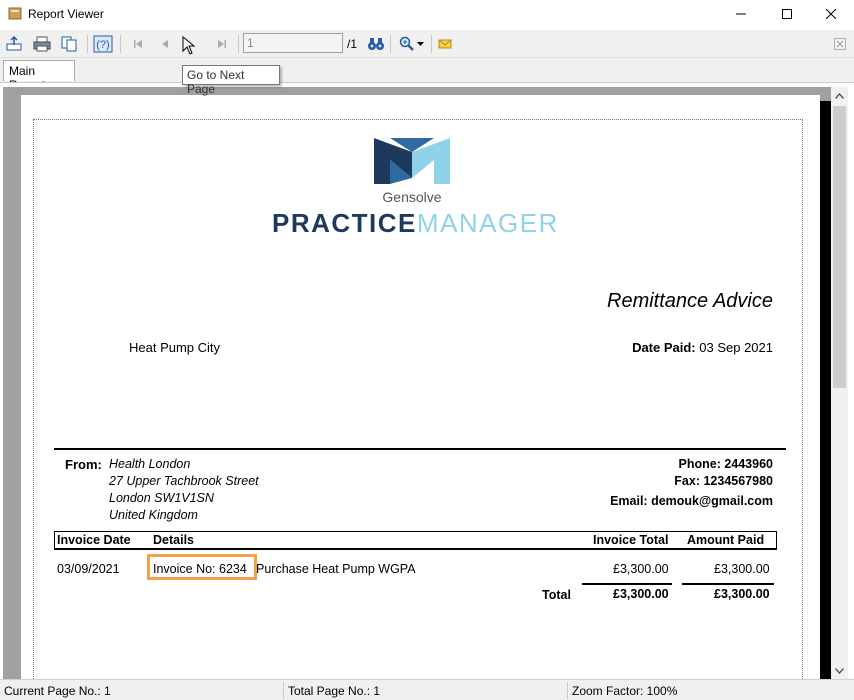 This screenshot has width=854, height=700. What do you see at coordinates (664, 347) in the screenshot?
I see `date-paid-label: Date Paid:` at bounding box center [664, 347].